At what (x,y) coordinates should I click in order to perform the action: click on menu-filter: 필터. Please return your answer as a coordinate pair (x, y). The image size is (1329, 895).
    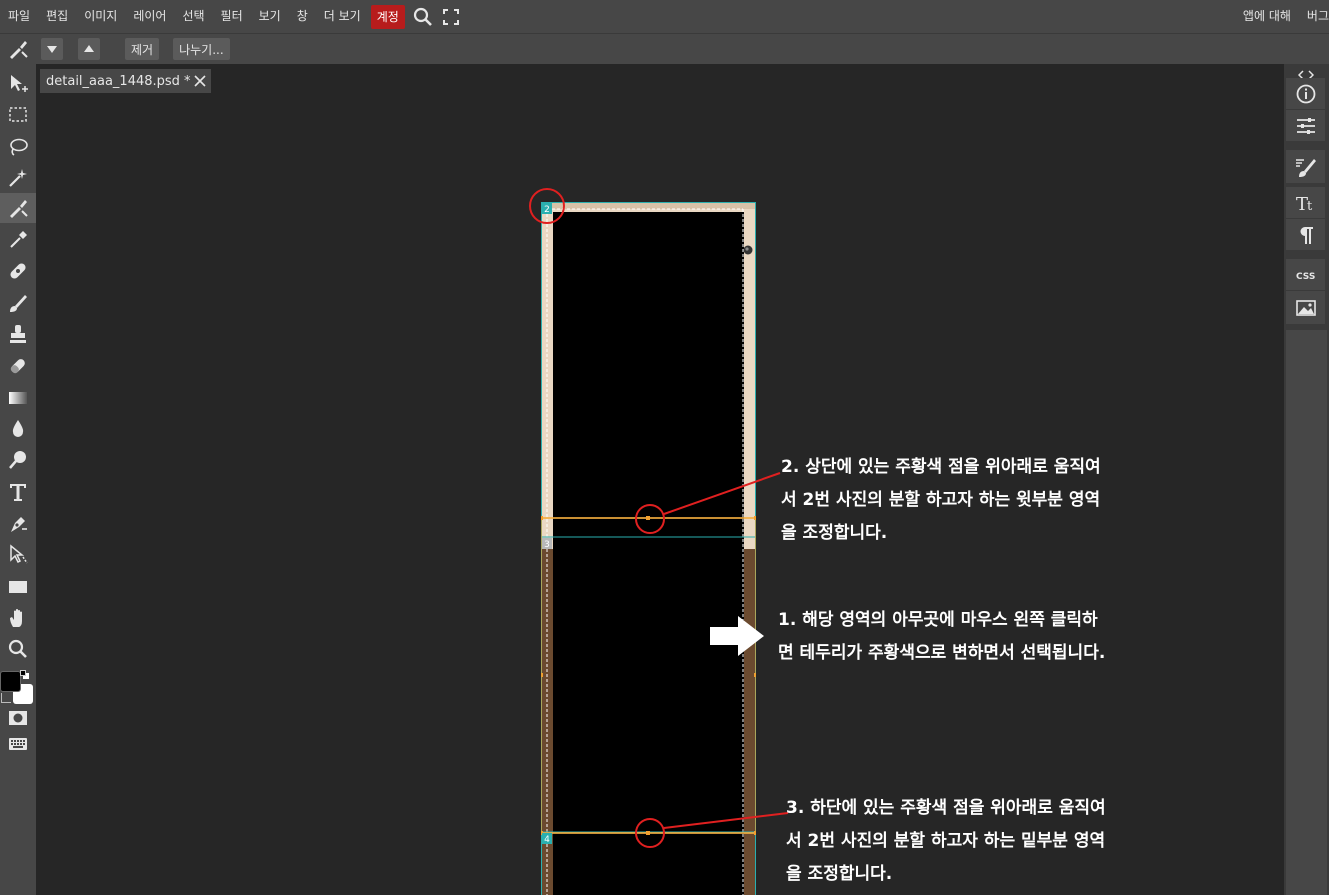
    Looking at the image, I should click on (232, 16).